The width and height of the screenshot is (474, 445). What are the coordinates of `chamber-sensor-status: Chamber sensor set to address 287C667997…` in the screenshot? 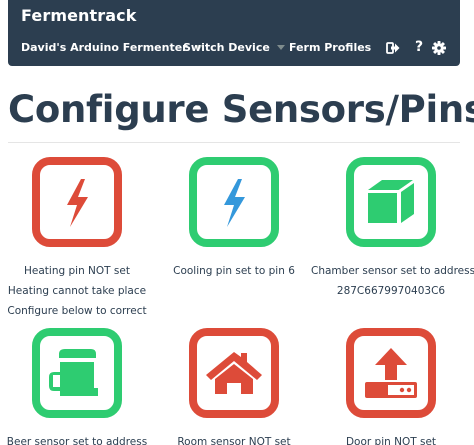 It's located at (392, 281).